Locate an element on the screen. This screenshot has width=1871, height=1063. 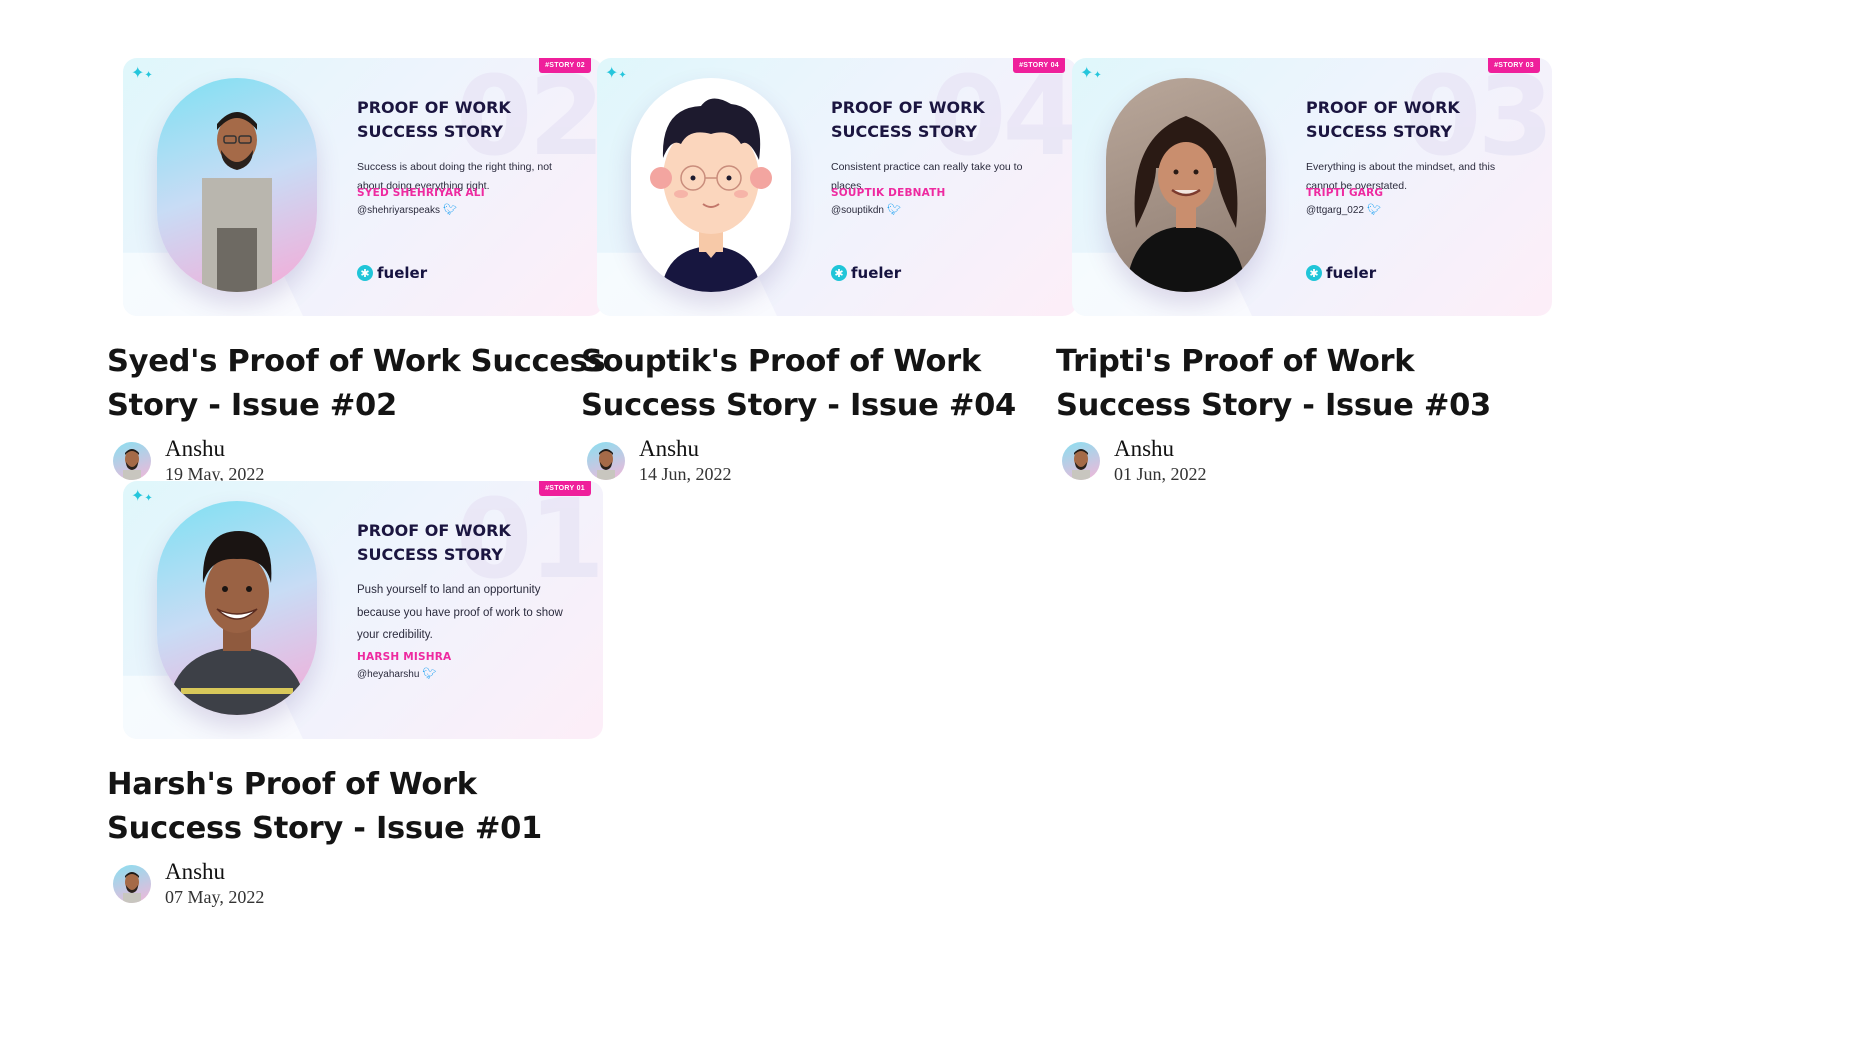
story-tag: #STORY 01 is located at coordinates (565, 488).